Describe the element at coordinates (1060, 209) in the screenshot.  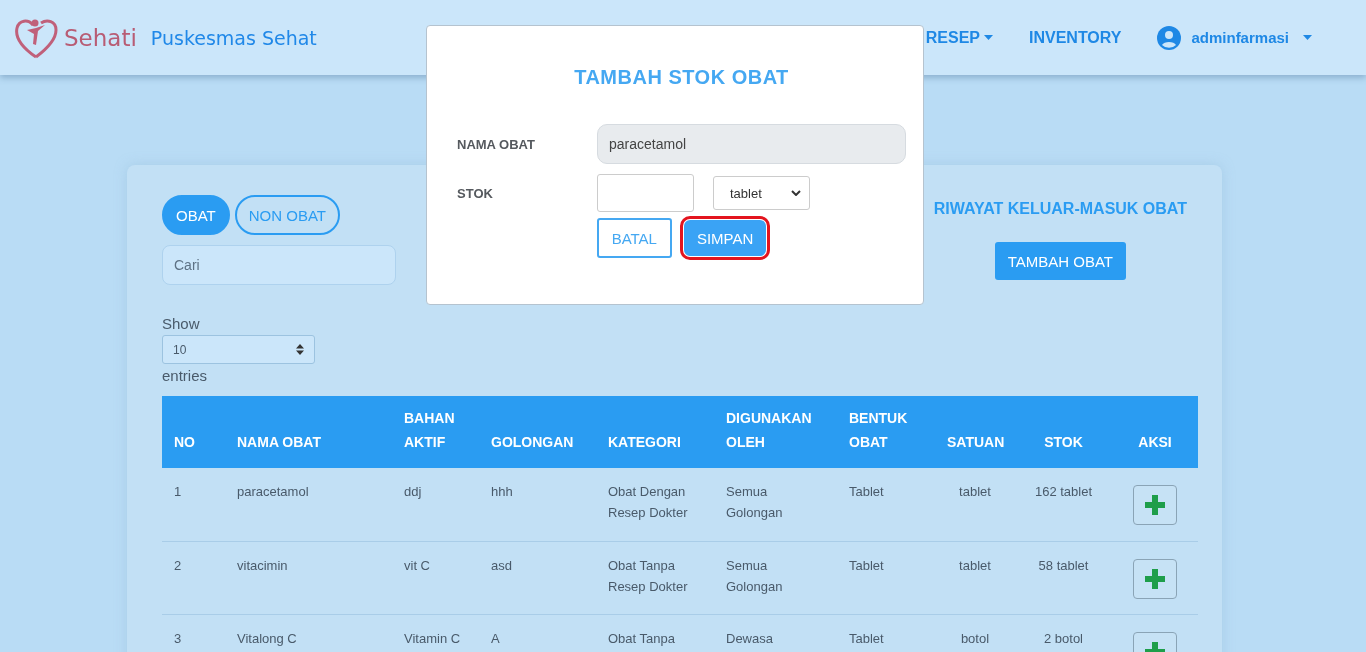
I see `history-link: RIWAYAT KELUAR-MASUK OBAT` at that location.